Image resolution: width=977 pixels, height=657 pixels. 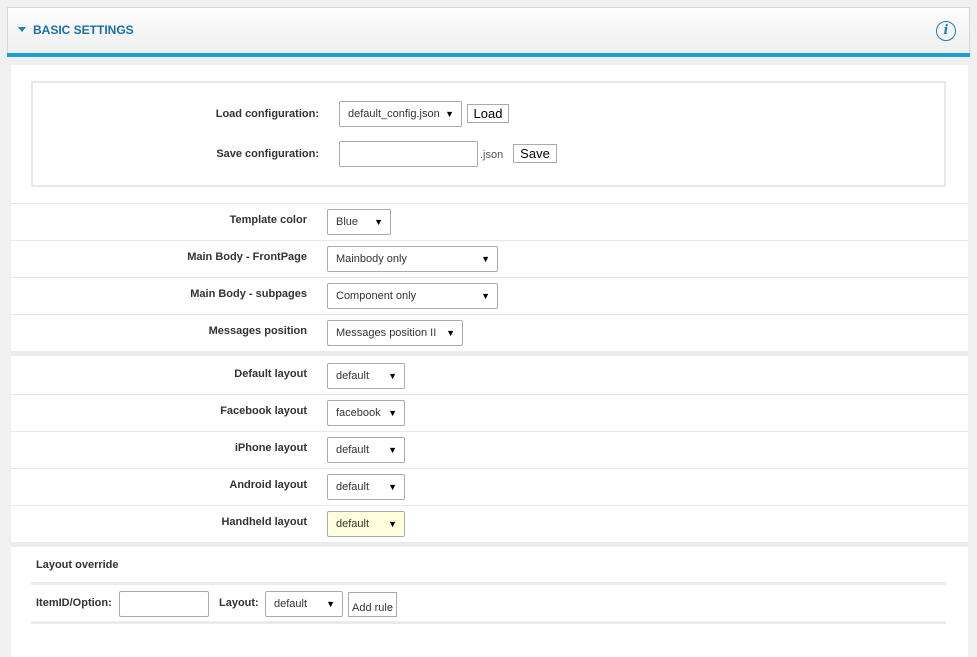 I want to click on template-color-select: Blue ▼, so click(x=359, y=222).